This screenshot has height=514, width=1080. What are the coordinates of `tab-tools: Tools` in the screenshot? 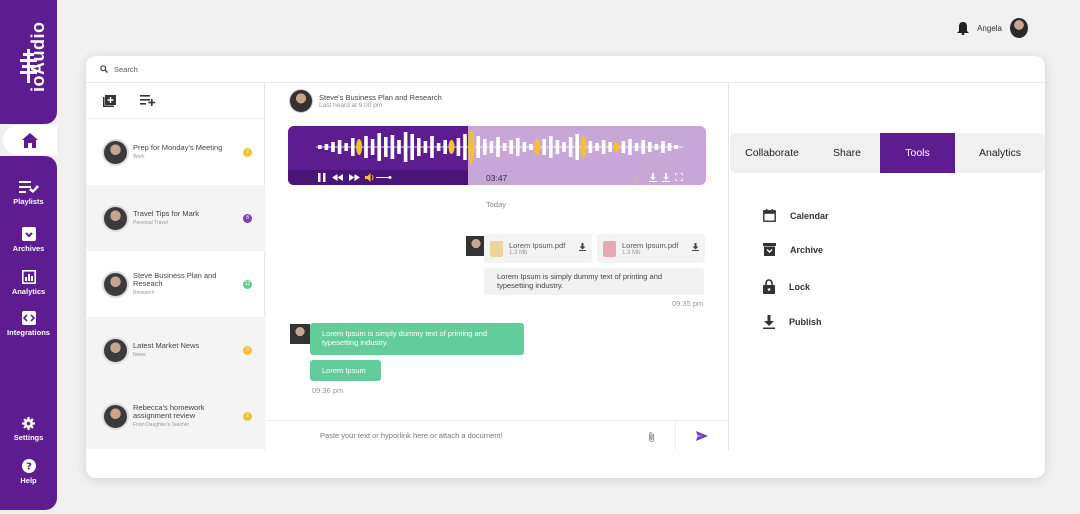 It's located at (917, 153).